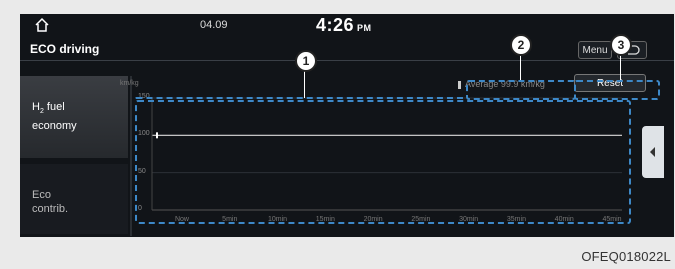 The image size is (675, 269). I want to click on figure-code: OFEQ018022L, so click(626, 256).